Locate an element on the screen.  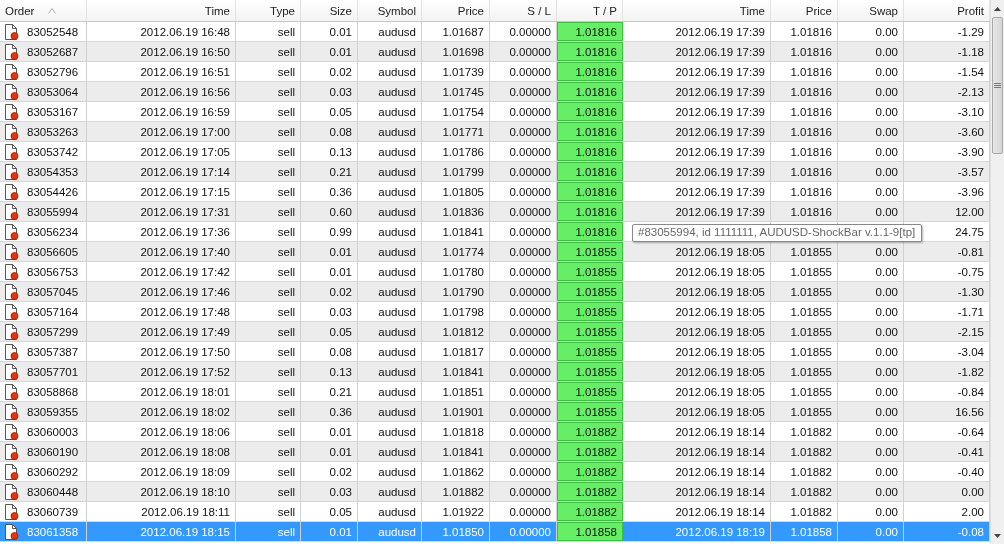
table-cell: 0.03 is located at coordinates (329, 491).